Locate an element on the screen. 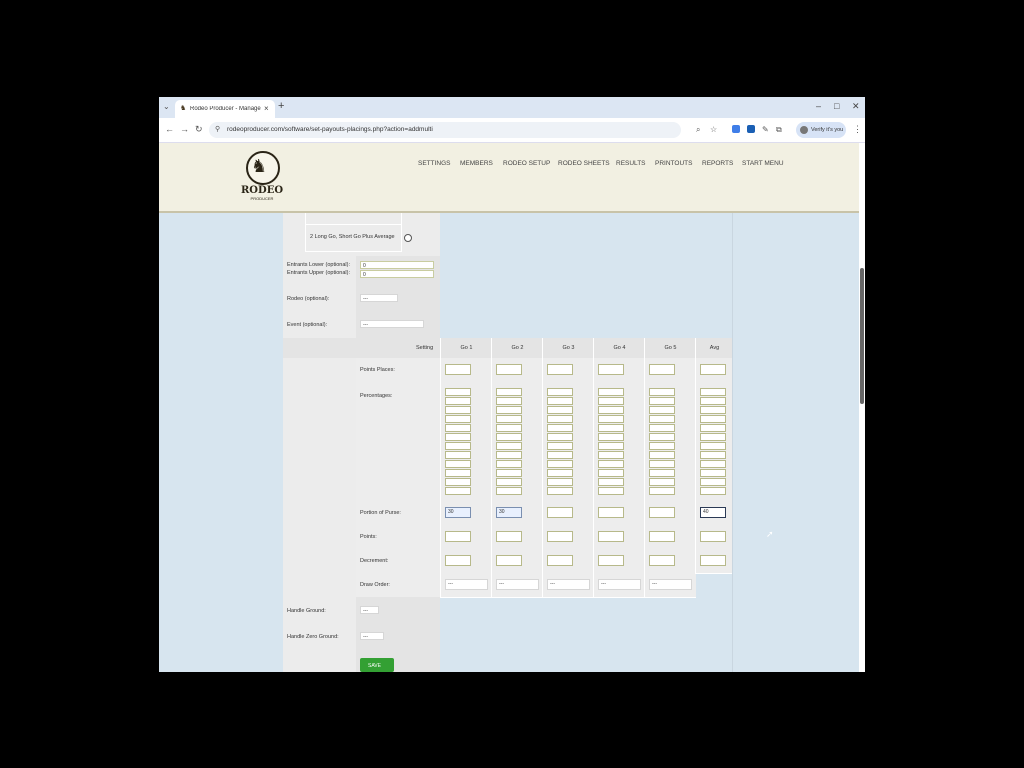 The width and height of the screenshot is (1024, 768). site-info-icon: ⚲ is located at coordinates (217, 129).